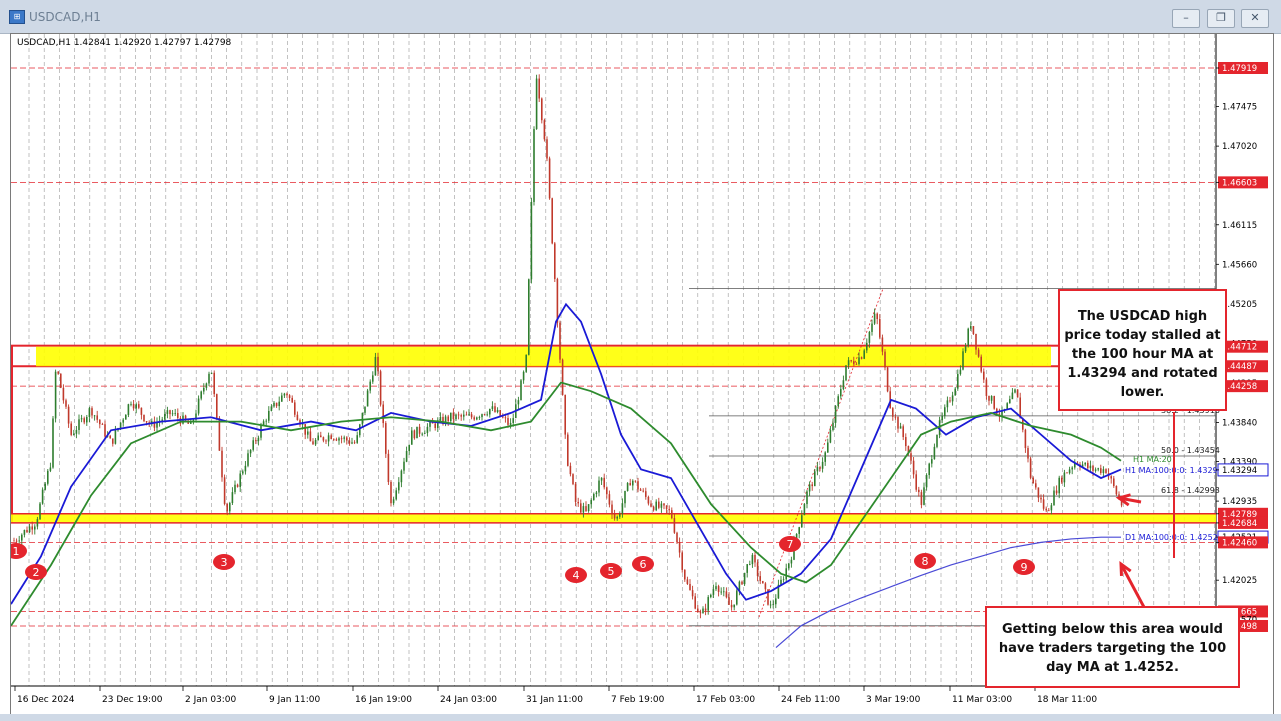 The width and height of the screenshot is (1281, 721). I want to click on callout-arrows, so click(1145, 511).